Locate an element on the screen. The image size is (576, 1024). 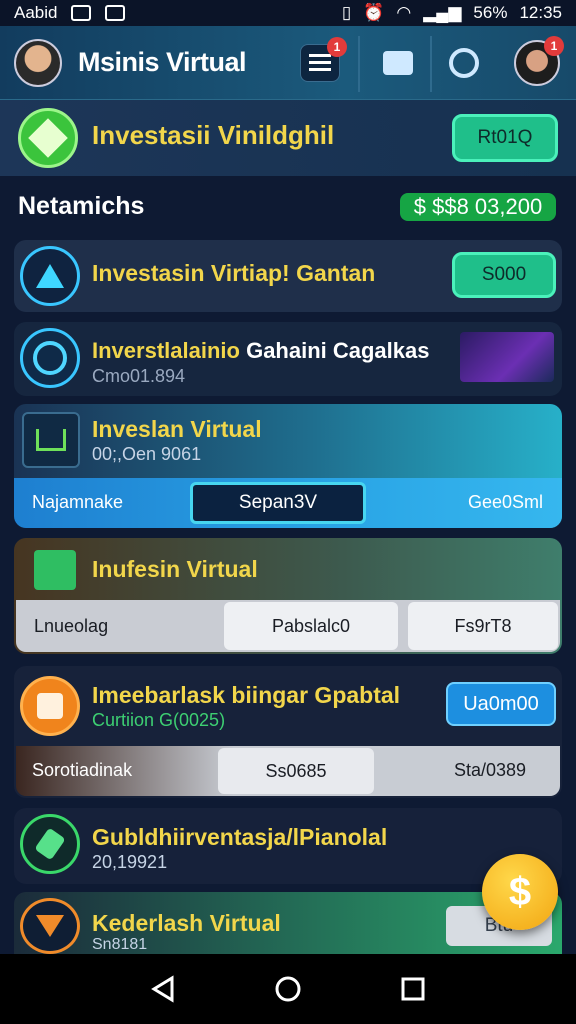
item-subtitle: Sn8181 is located at coordinates (120, 944).